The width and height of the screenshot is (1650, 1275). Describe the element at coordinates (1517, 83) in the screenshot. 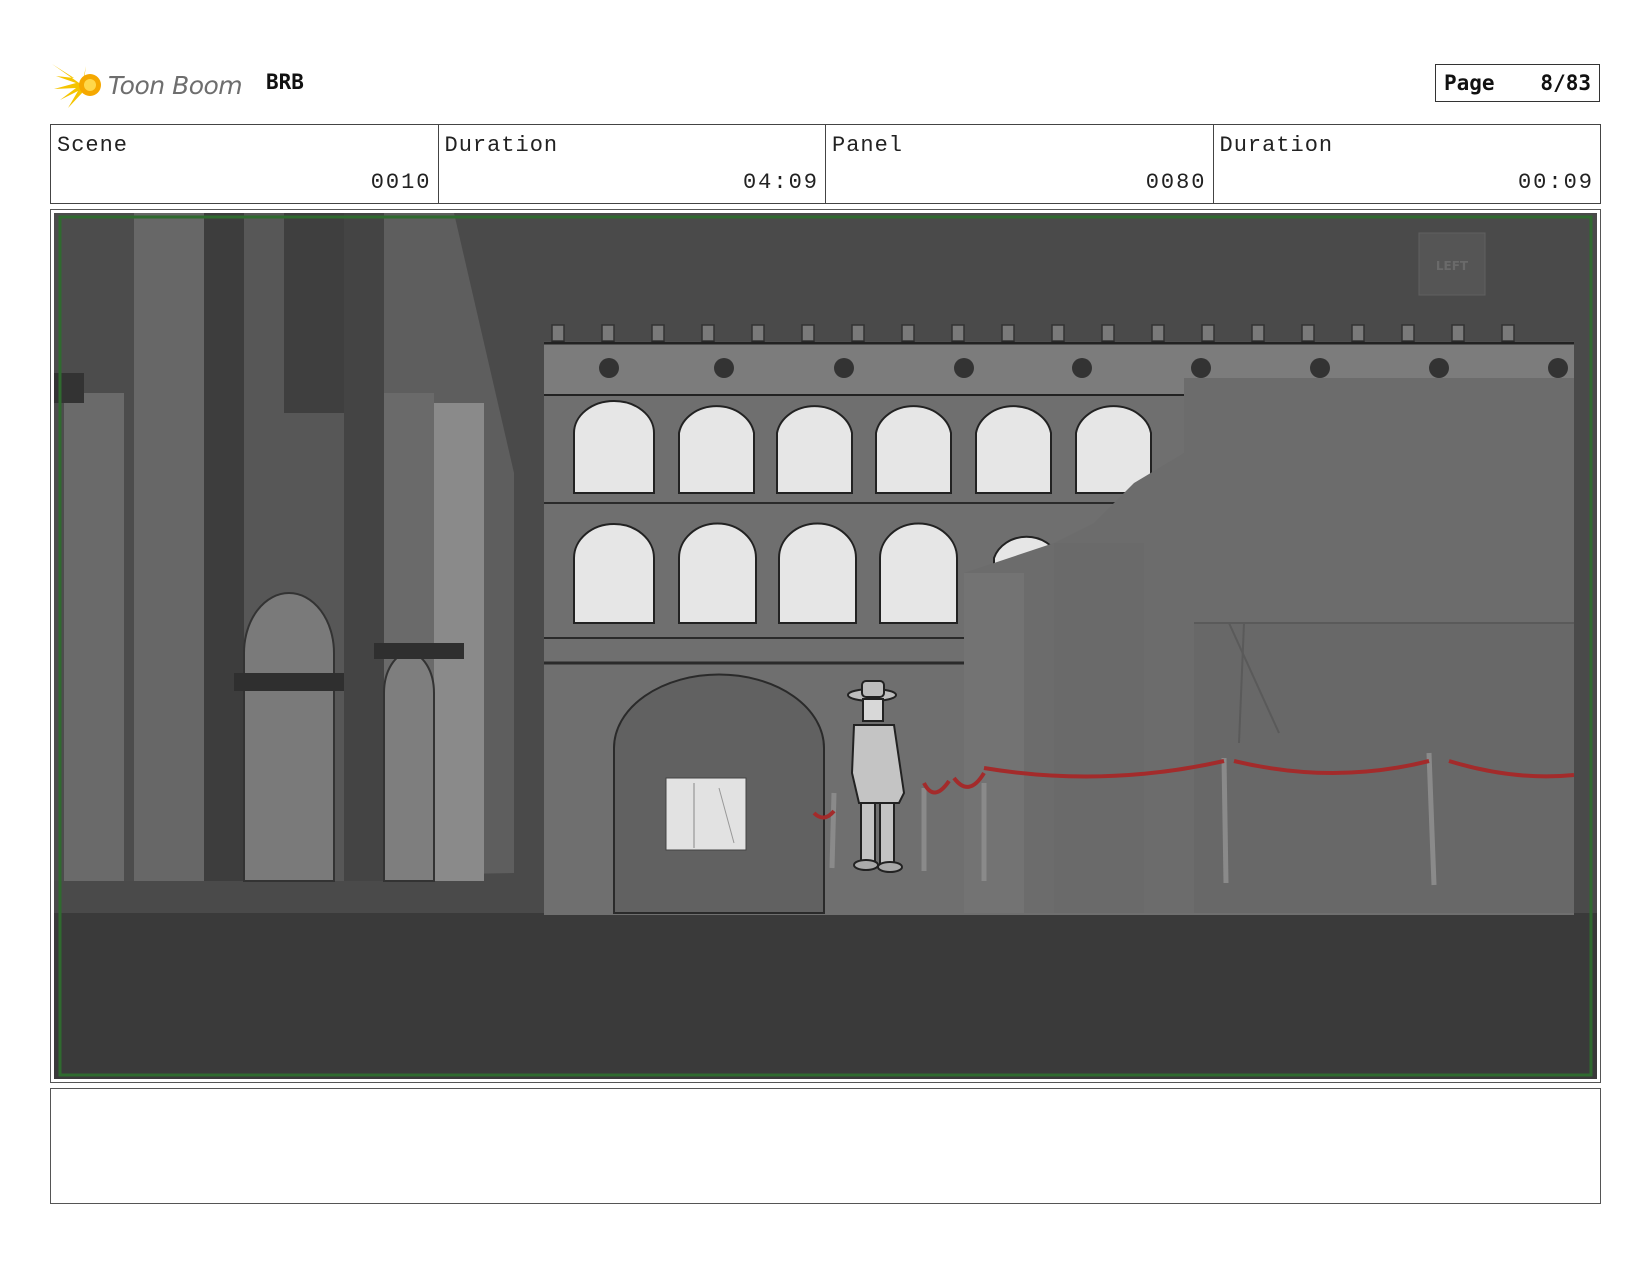

I see `page-indicator: Page 8/83` at that location.